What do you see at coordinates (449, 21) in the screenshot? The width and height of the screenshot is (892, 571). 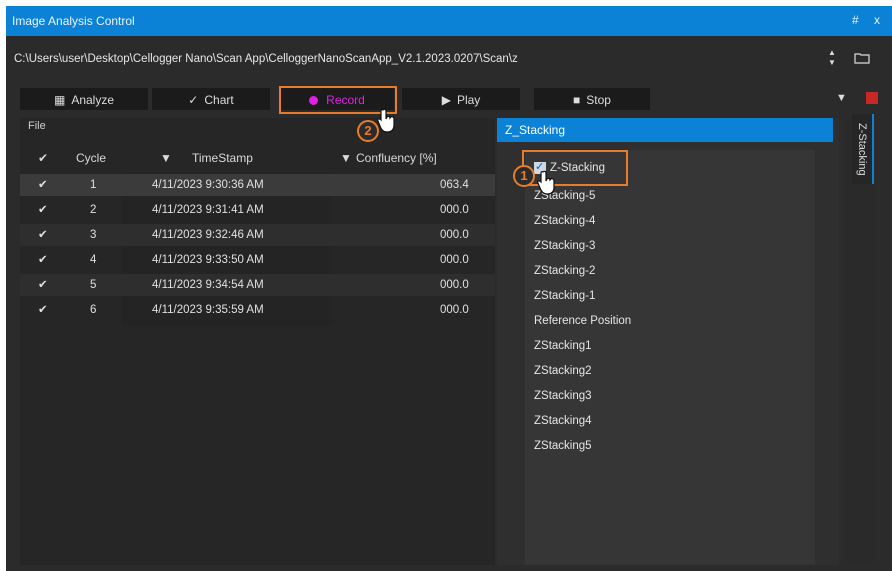 I see `title-bar: Image Analysis Control # x` at bounding box center [449, 21].